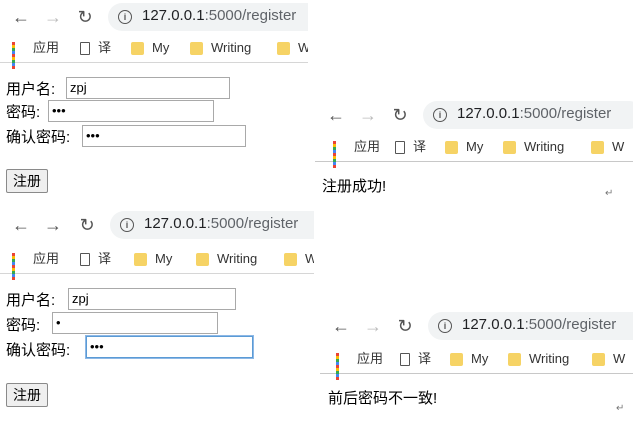 This screenshot has height=421, width=633. Describe the element at coordinates (383, 398) in the screenshot. I see `mismatch-message: 前后密码不一致!` at that location.